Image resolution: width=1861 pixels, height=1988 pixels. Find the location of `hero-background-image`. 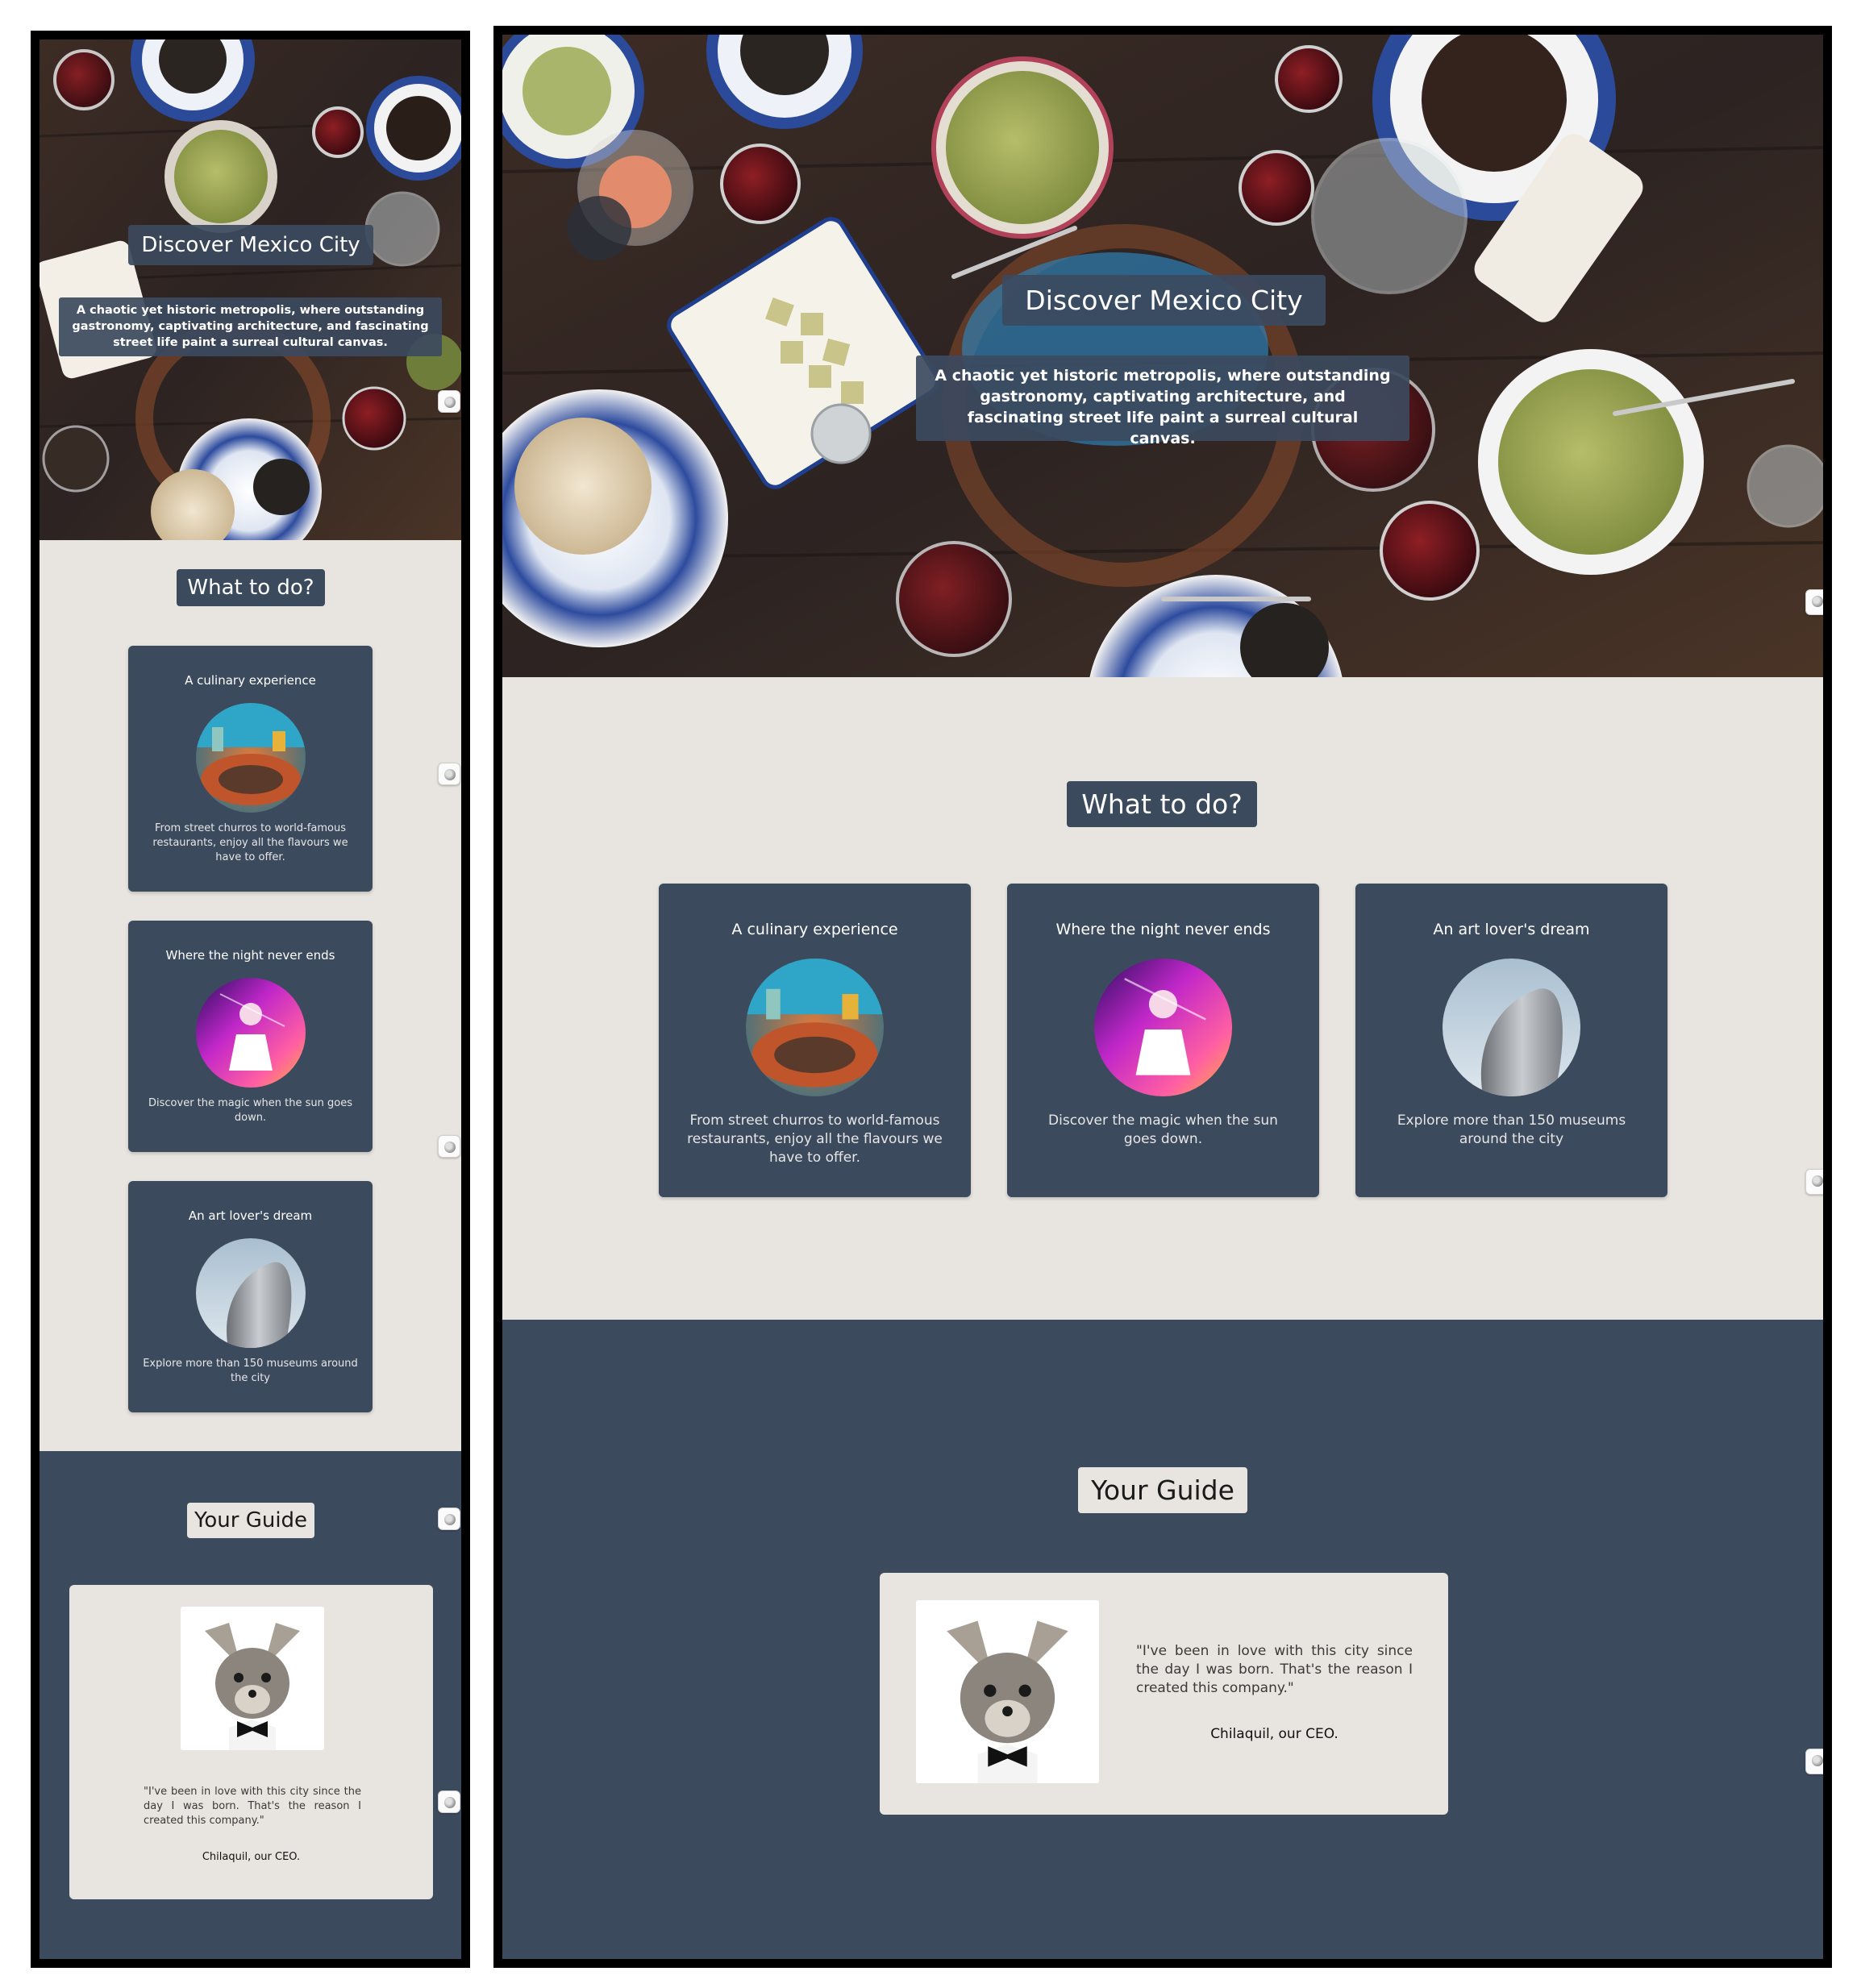

hero-background-image is located at coordinates (250, 290).